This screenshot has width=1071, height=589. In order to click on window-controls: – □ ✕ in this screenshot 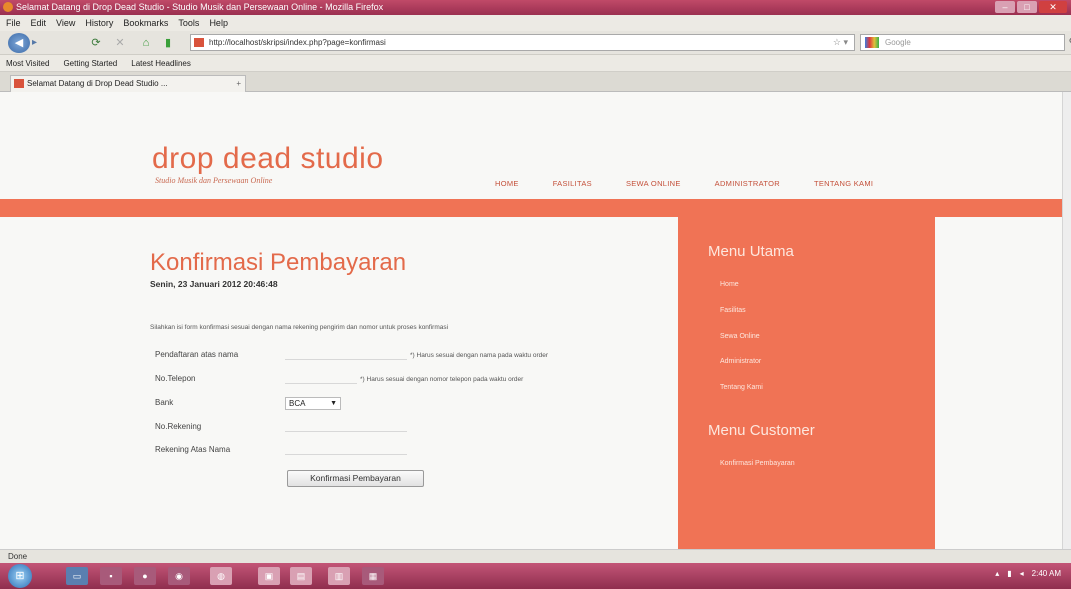, I will do `click(1031, 7)`.